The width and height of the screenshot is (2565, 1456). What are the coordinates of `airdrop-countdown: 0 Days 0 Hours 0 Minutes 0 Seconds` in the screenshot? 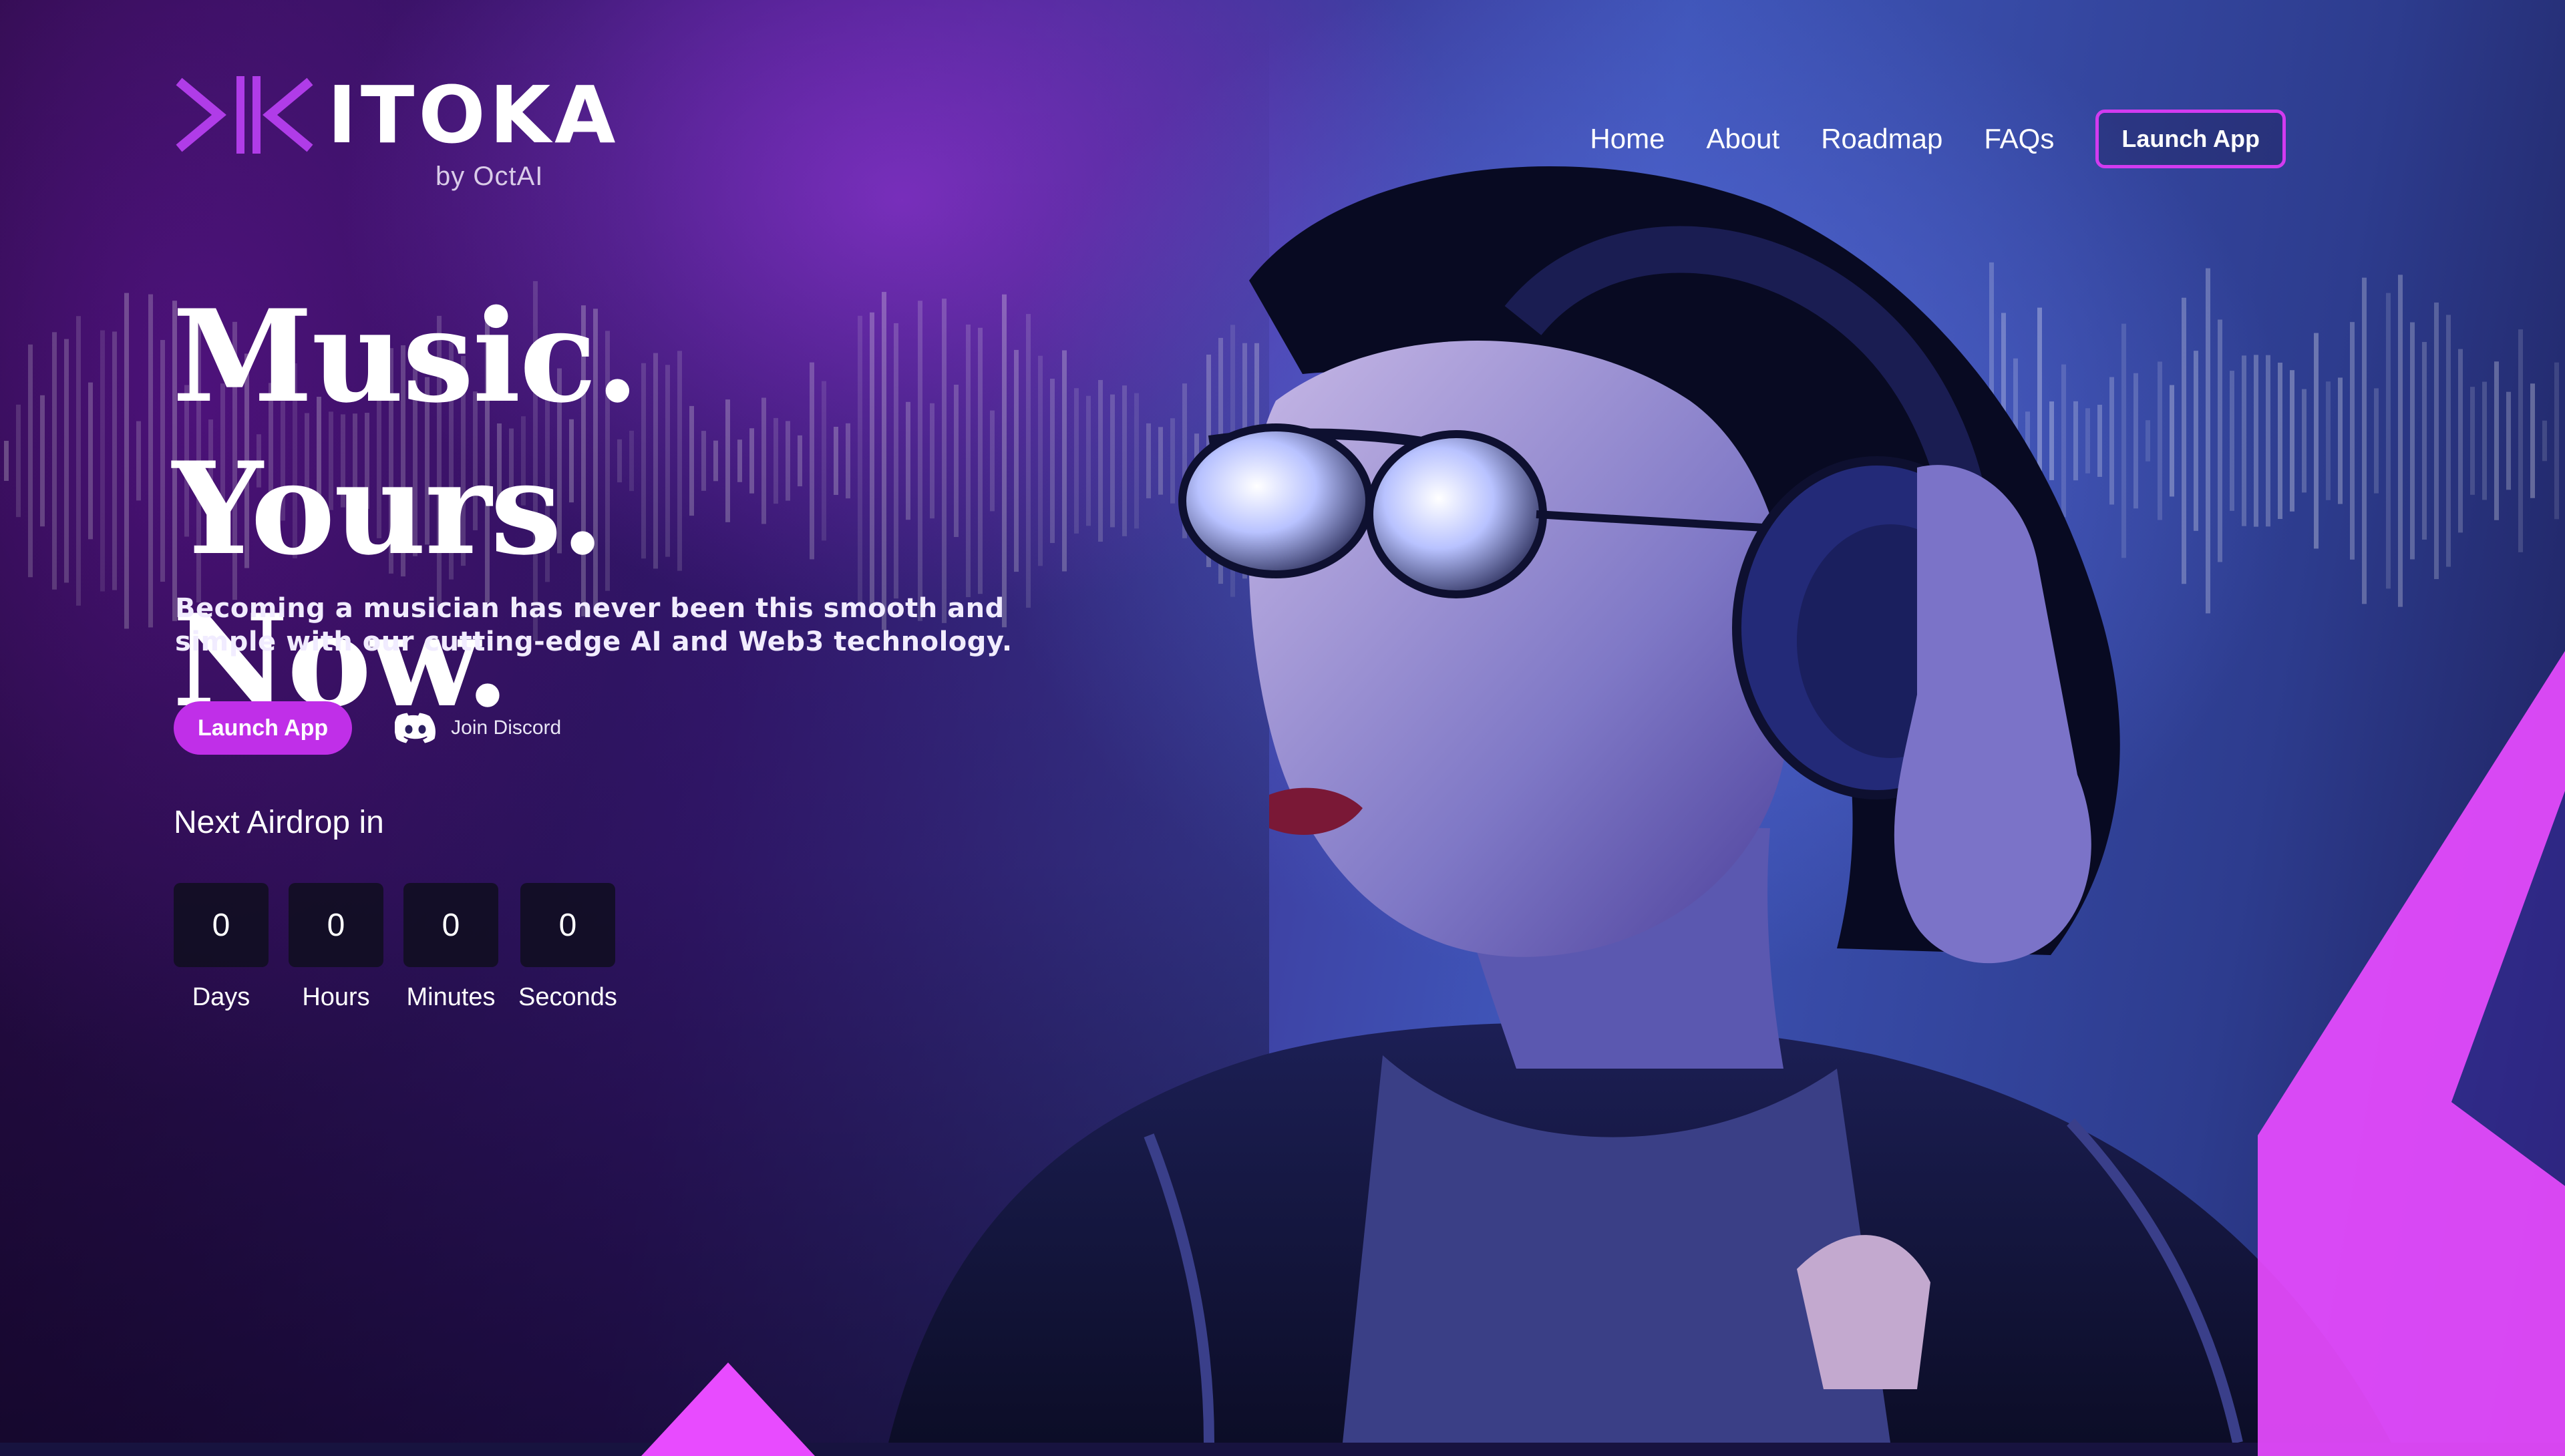 It's located at (395, 947).